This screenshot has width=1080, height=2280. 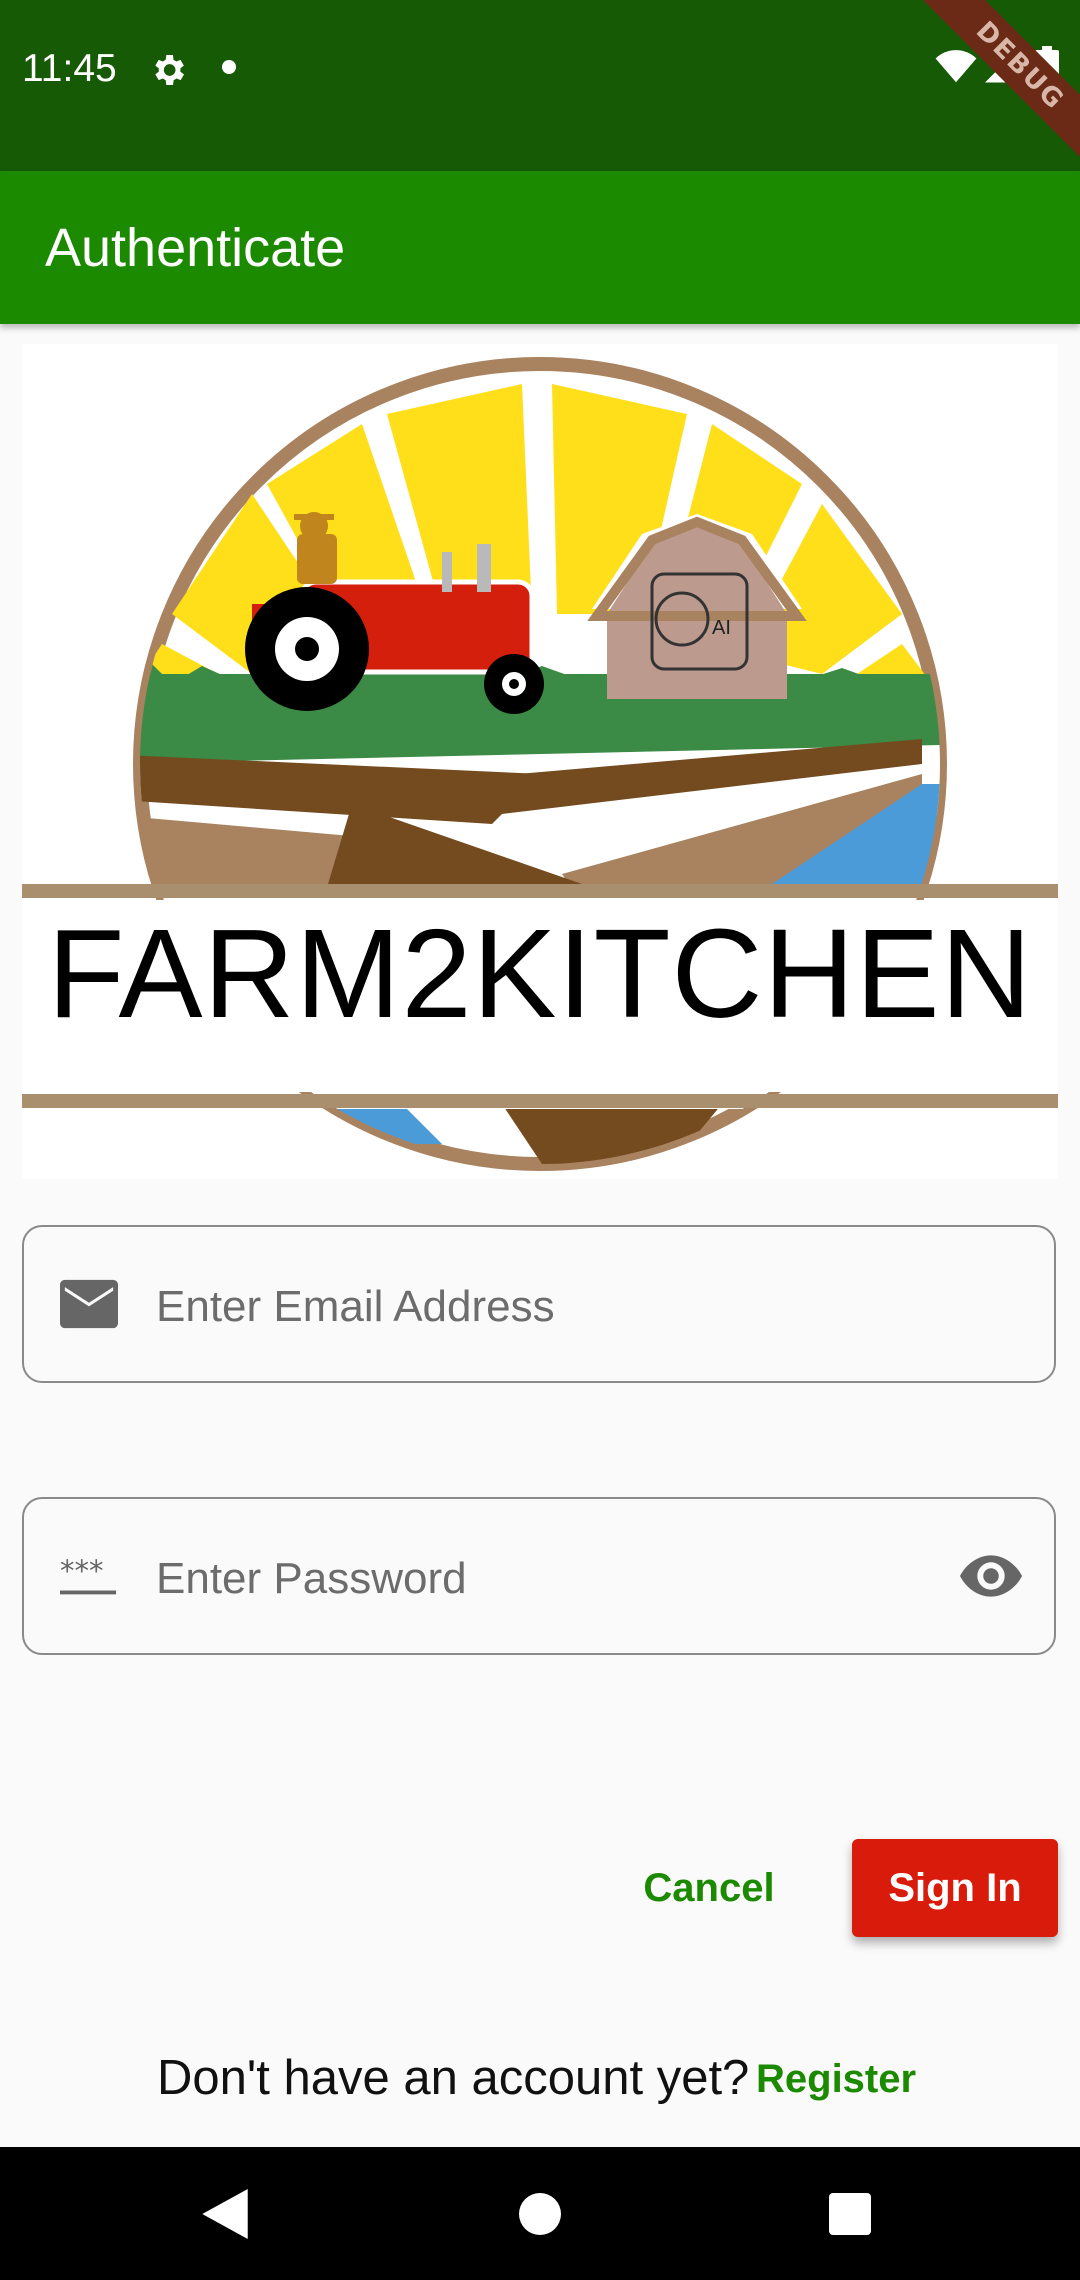 I want to click on app-bar: Authenticate, so click(x=540, y=247).